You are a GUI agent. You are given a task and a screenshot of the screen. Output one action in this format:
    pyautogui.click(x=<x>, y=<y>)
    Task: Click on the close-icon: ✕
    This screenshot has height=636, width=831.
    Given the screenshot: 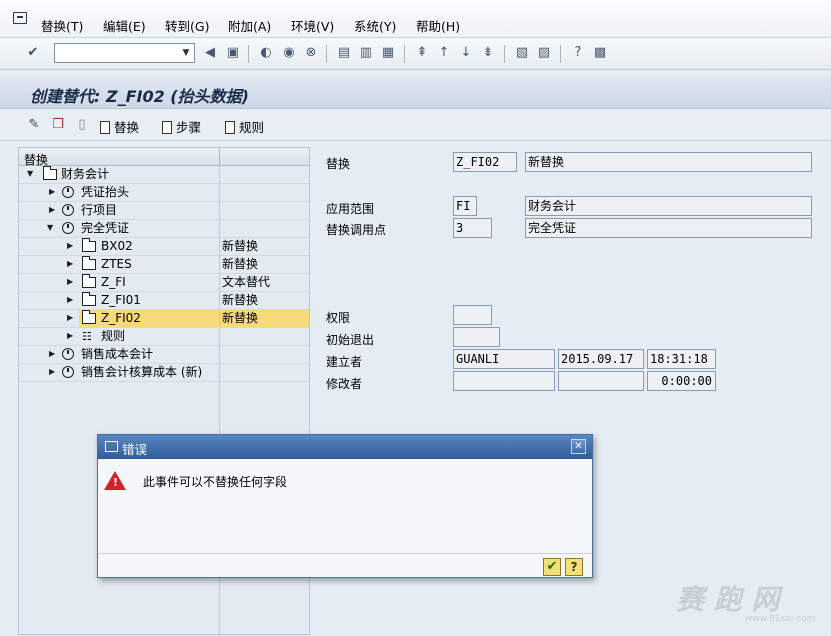 What is the action you would take?
    pyautogui.click(x=578, y=446)
    